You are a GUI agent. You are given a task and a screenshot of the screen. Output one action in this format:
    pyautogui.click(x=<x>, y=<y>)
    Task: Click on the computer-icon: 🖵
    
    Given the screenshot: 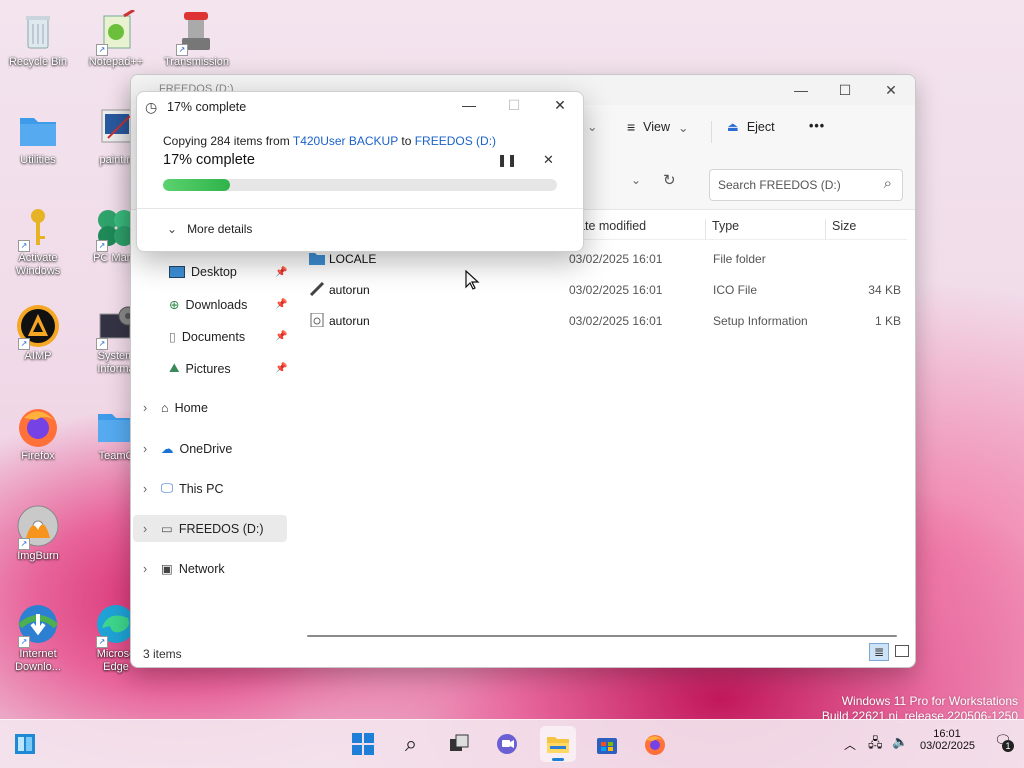 What is the action you would take?
    pyautogui.click(x=167, y=488)
    